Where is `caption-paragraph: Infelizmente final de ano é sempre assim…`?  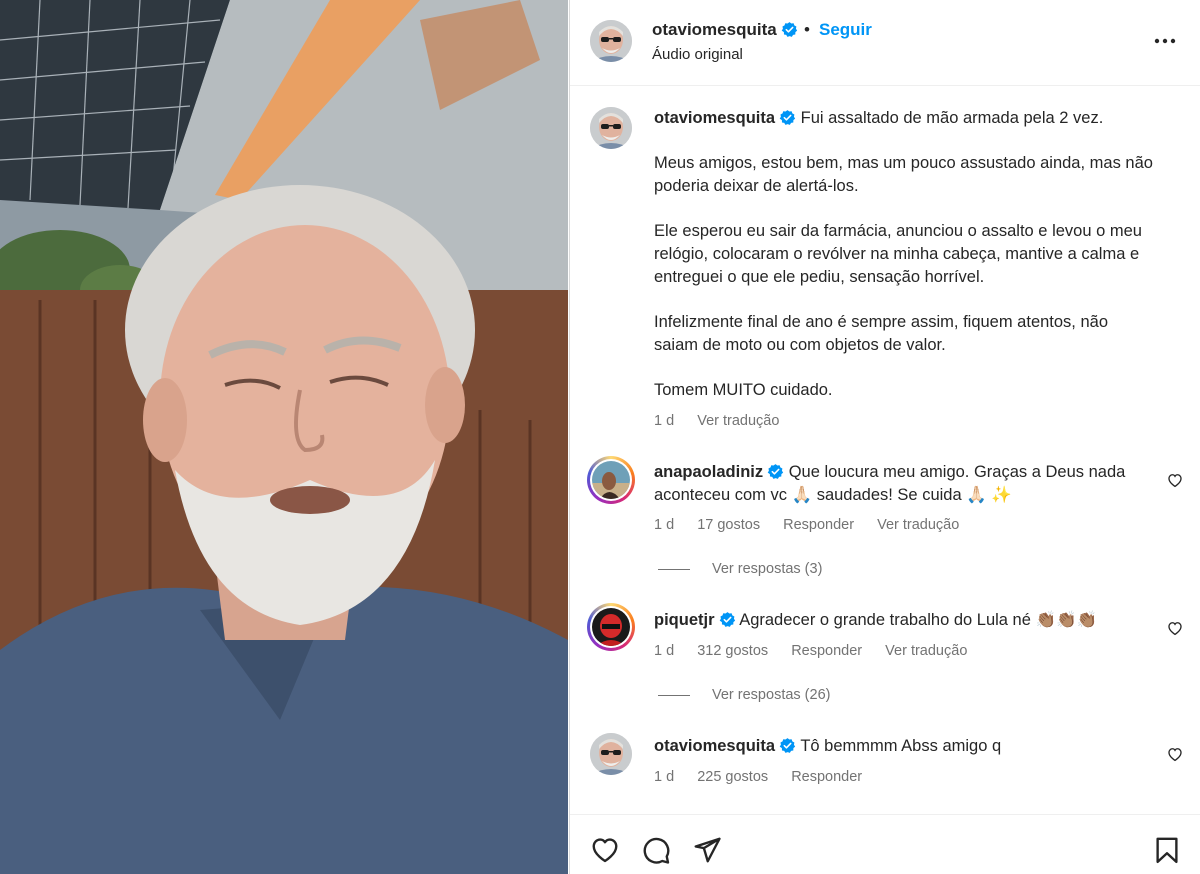
caption-paragraph: Infelizmente final de ano é sempre assim… is located at coordinates (881, 333).